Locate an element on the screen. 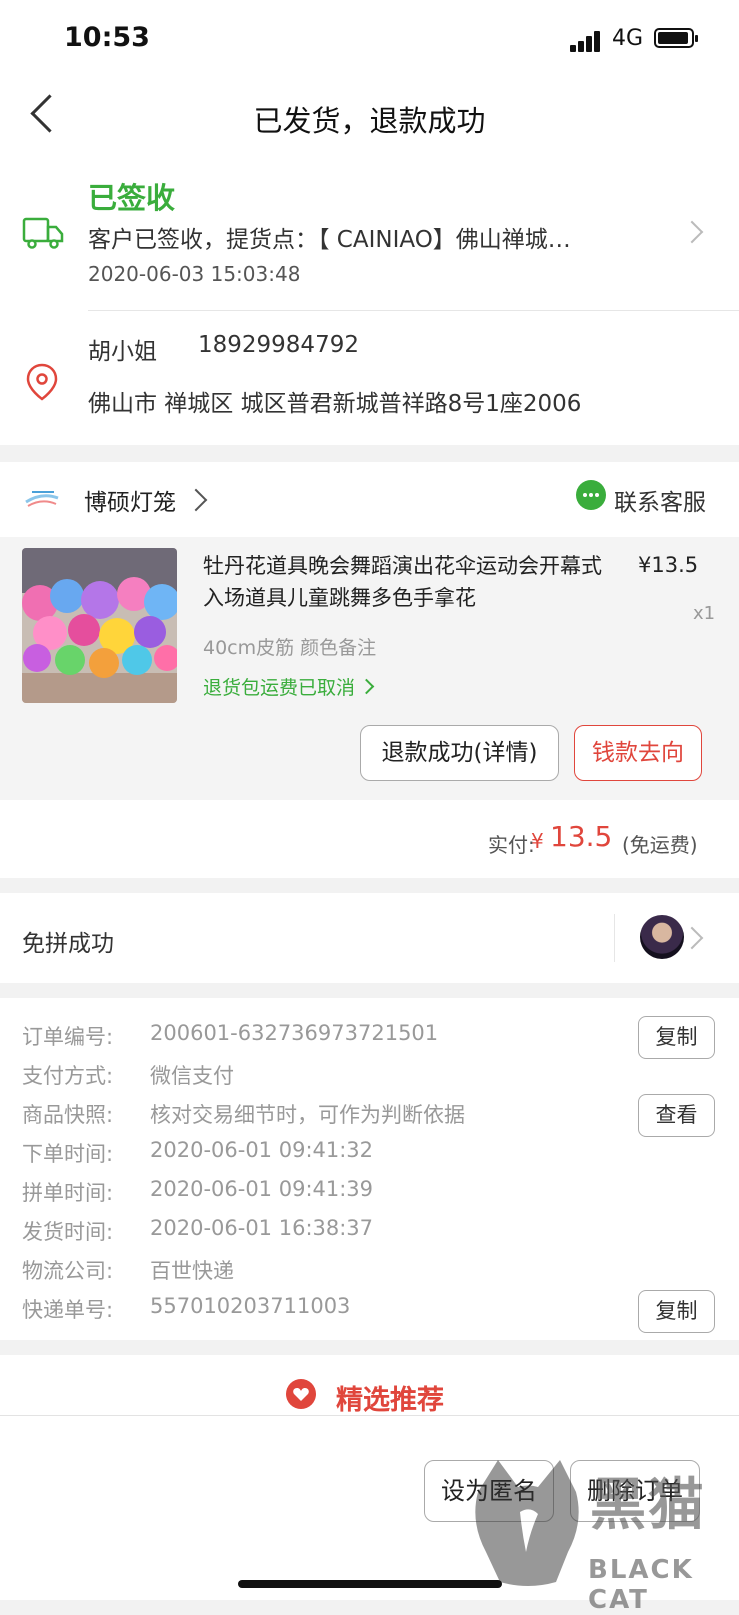  shop-name: 博硕灯笼 is located at coordinates (130, 500).